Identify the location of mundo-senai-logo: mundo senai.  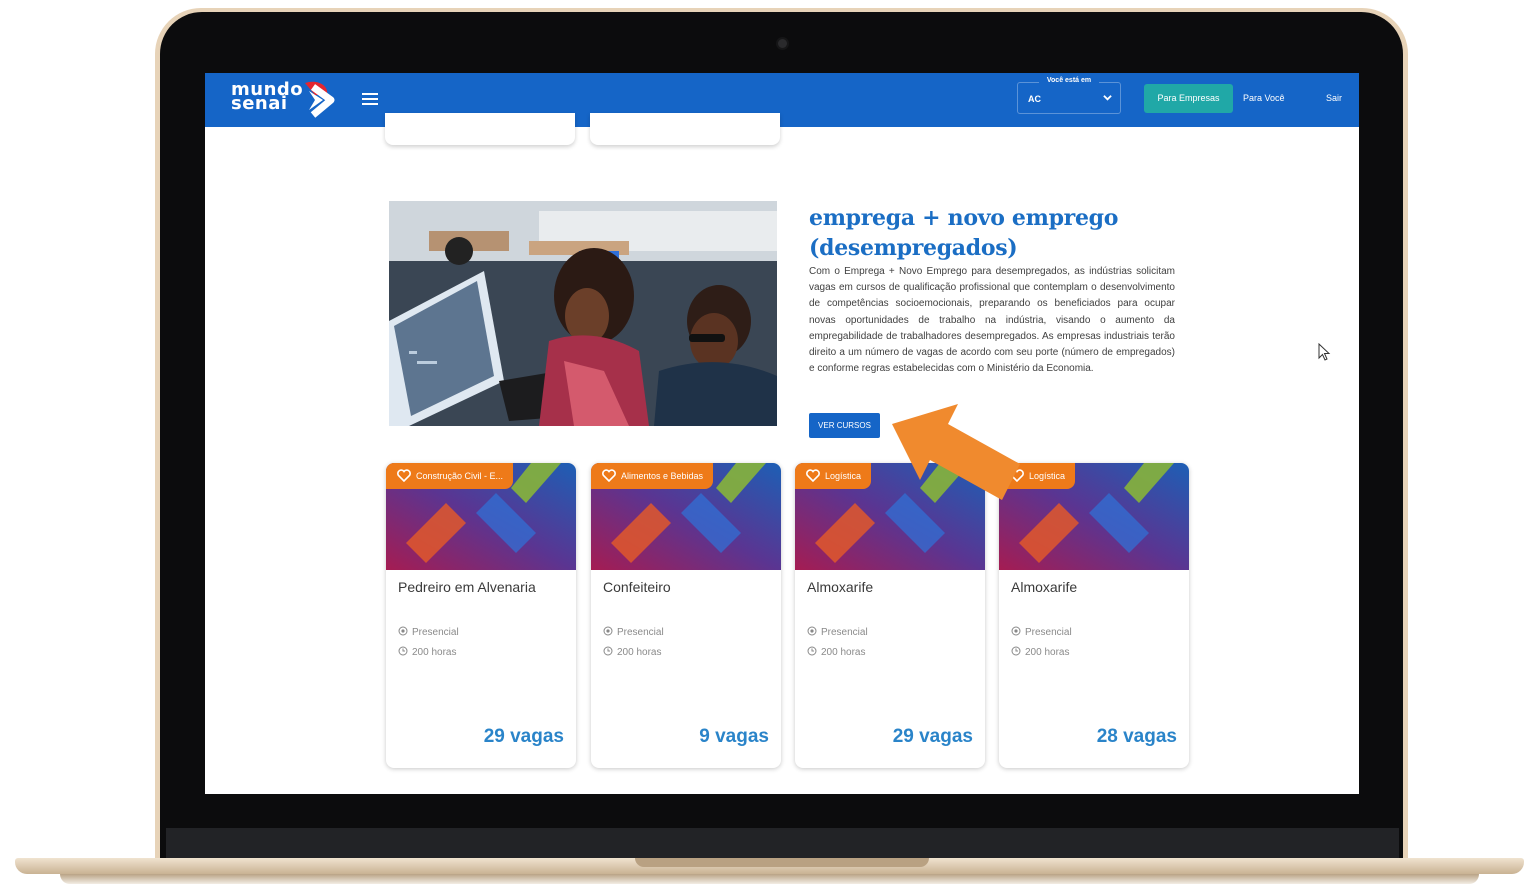
(286, 100).